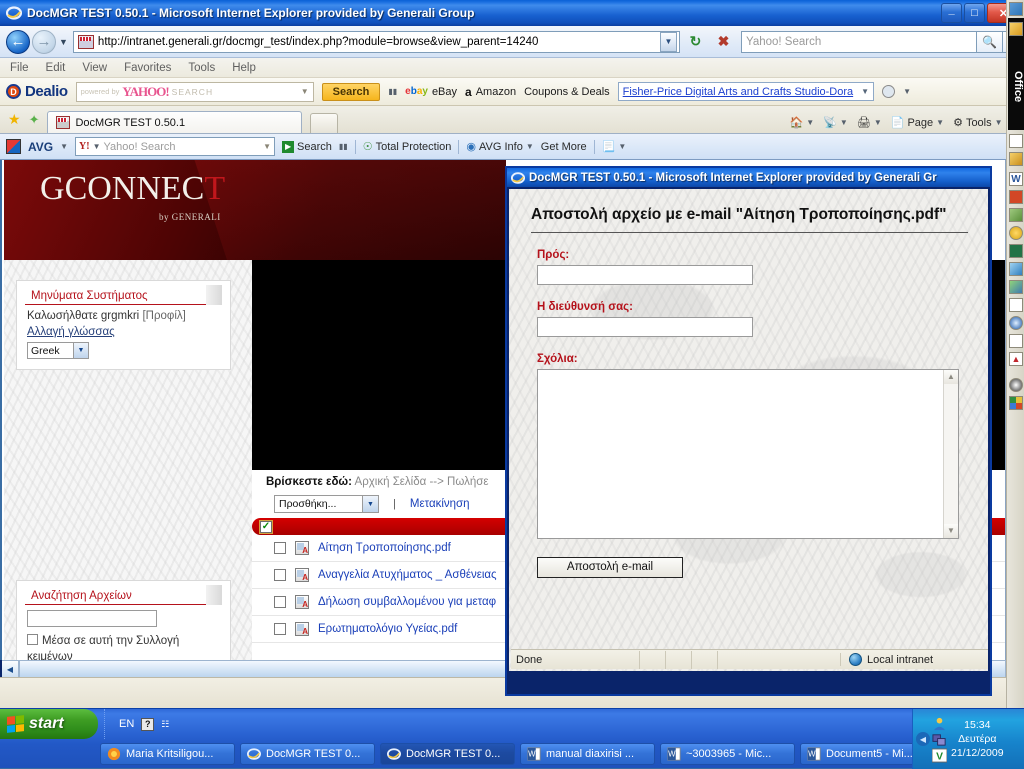 Image resolution: width=1024 pixels, height=769 pixels. What do you see at coordinates (1016, 9) in the screenshot?
I see `office-app-icon` at bounding box center [1016, 9].